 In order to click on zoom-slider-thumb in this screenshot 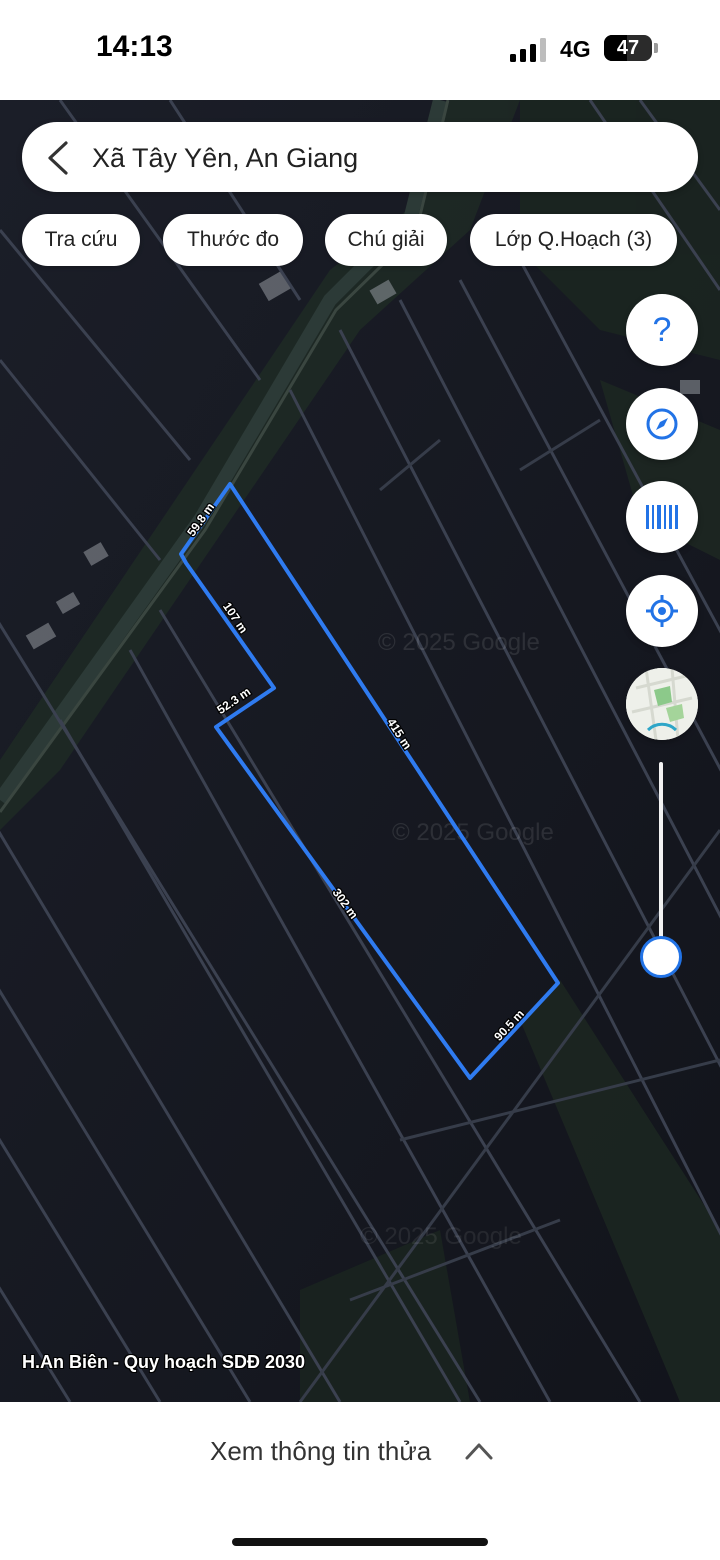, I will do `click(661, 957)`.